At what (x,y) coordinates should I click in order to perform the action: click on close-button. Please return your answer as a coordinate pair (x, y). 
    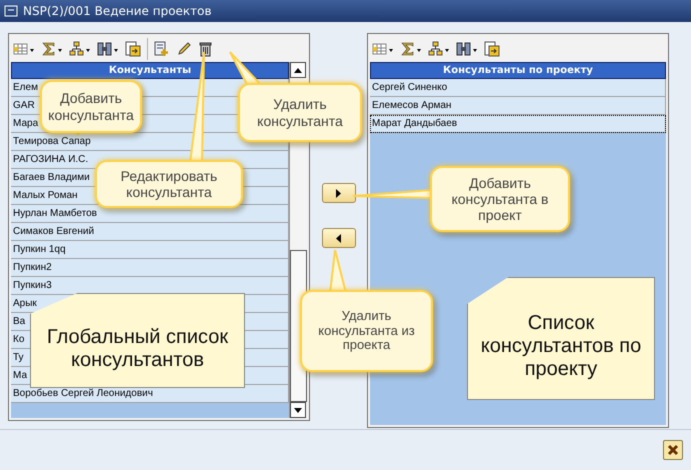
    Looking at the image, I should click on (673, 450).